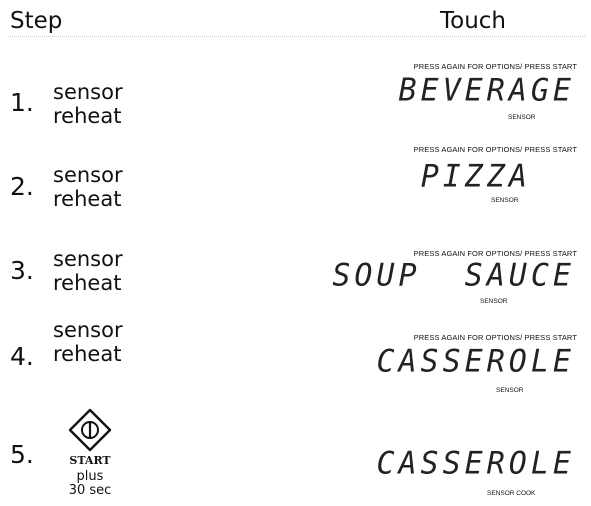 This screenshot has height=506, width=591. I want to click on touch-column-heading: Touch, so click(473, 21).